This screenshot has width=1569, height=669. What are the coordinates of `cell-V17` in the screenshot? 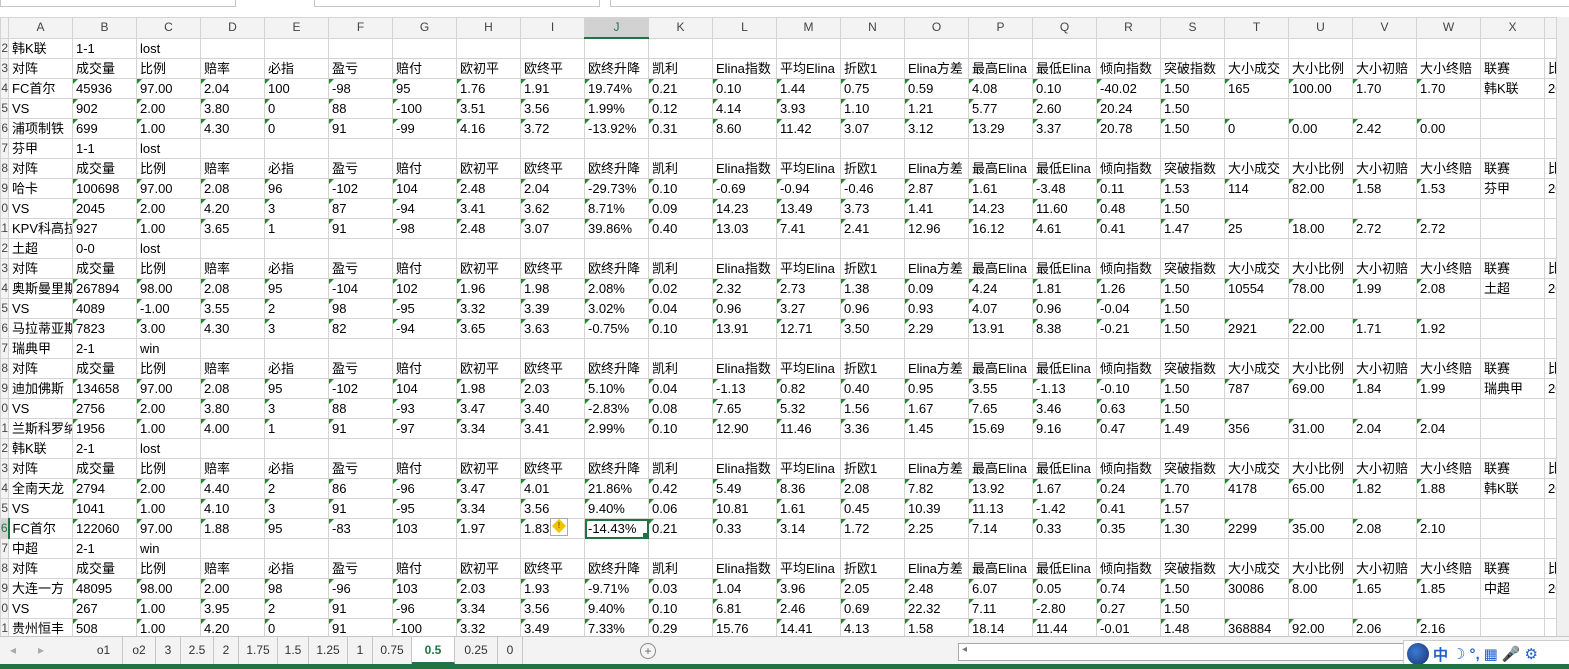 It's located at (1384, 348).